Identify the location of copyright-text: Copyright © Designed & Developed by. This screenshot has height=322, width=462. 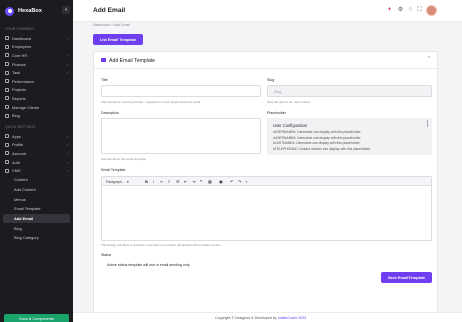
(246, 318).